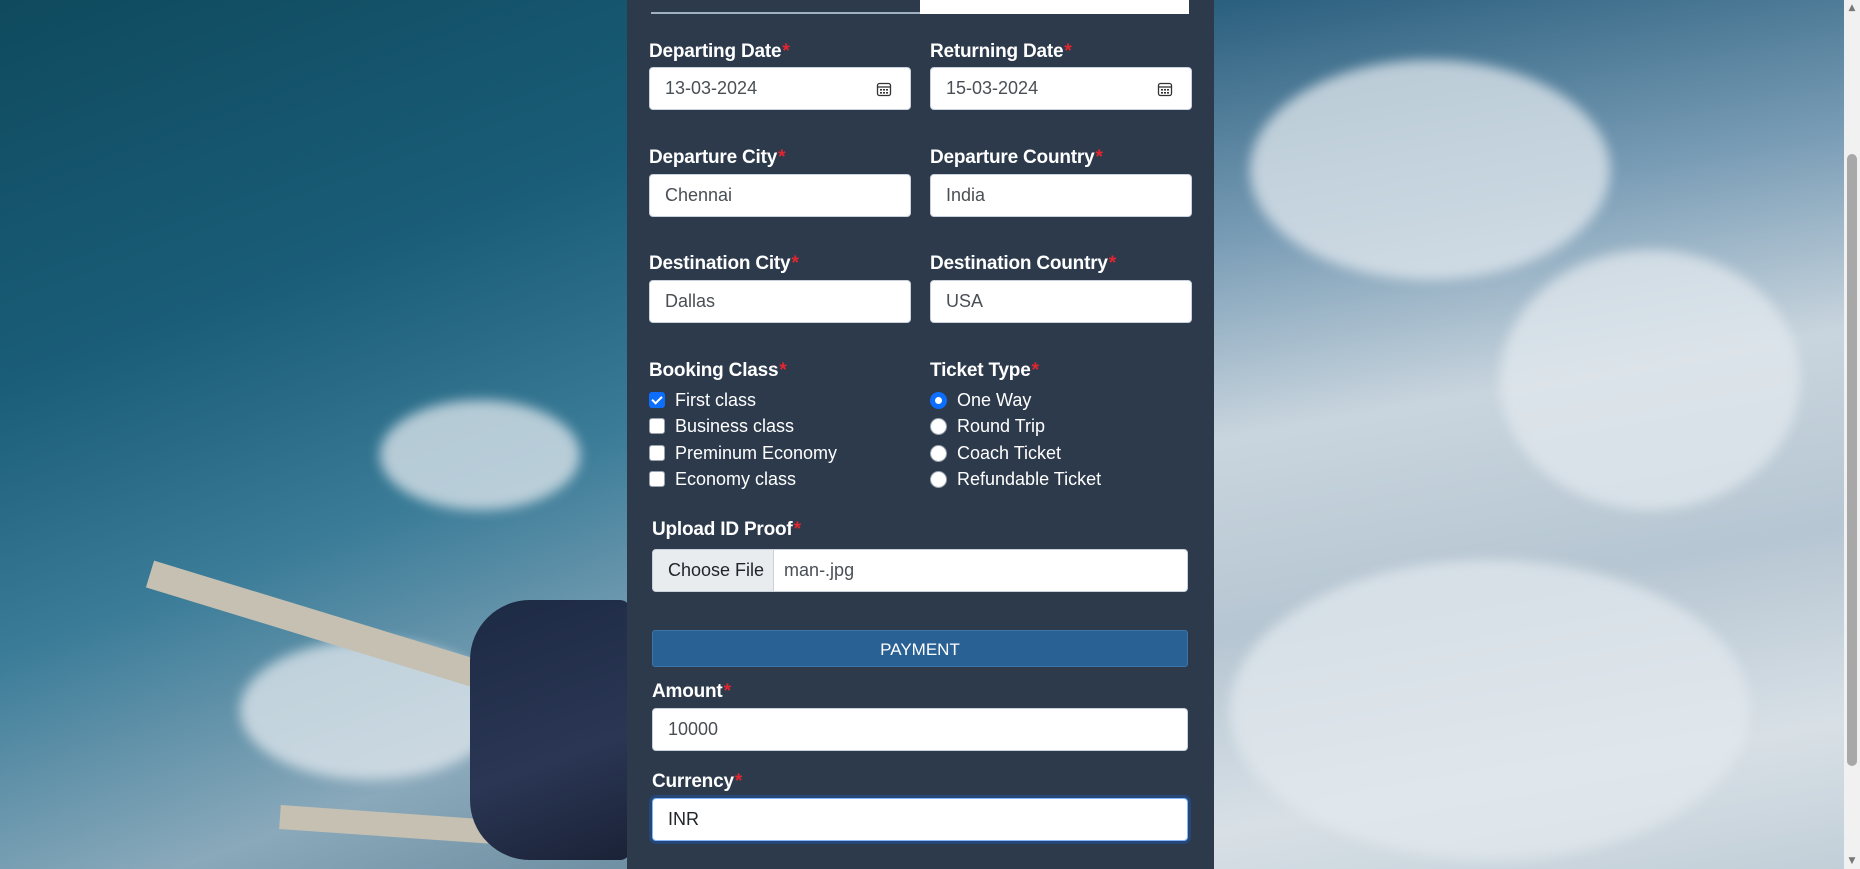 The image size is (1860, 869). I want to click on currency-input: INR, so click(920, 819).